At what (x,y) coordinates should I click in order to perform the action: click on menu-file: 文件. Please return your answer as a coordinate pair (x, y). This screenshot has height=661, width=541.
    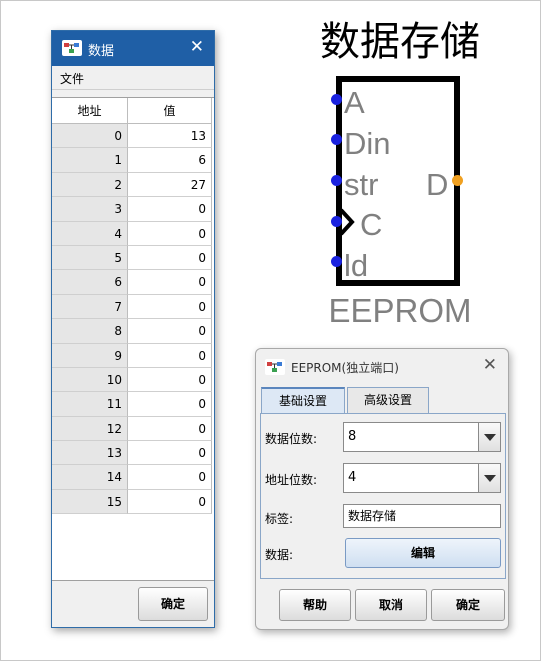
    Looking at the image, I should click on (72, 78).